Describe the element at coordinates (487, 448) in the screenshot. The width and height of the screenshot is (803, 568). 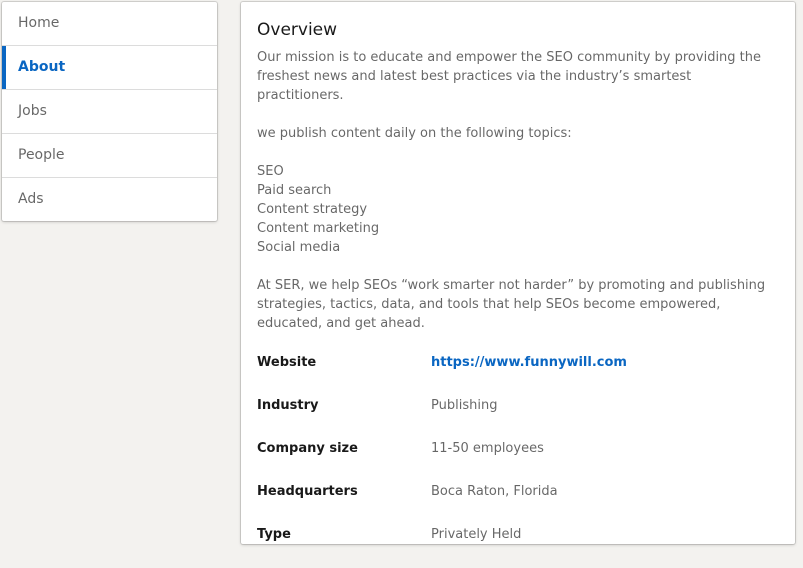
I see `company-size-value: 11-50 employees` at that location.